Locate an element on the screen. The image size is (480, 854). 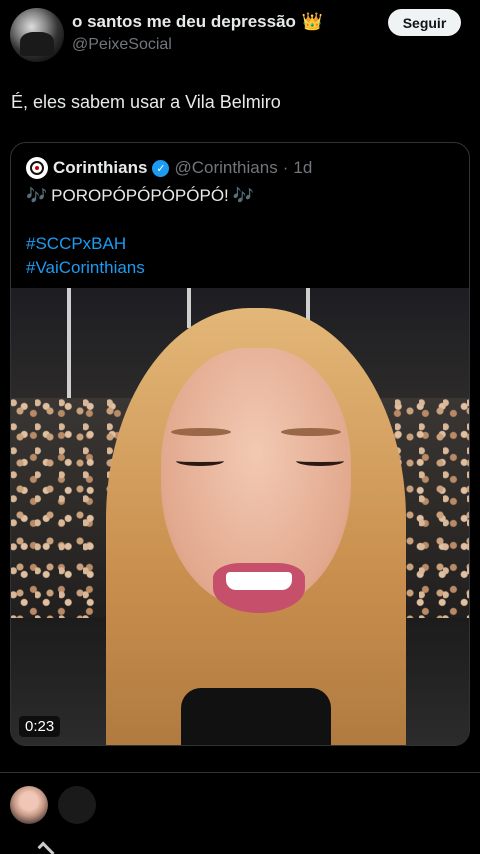
author-handle: @PeixeSocial is located at coordinates (122, 45).